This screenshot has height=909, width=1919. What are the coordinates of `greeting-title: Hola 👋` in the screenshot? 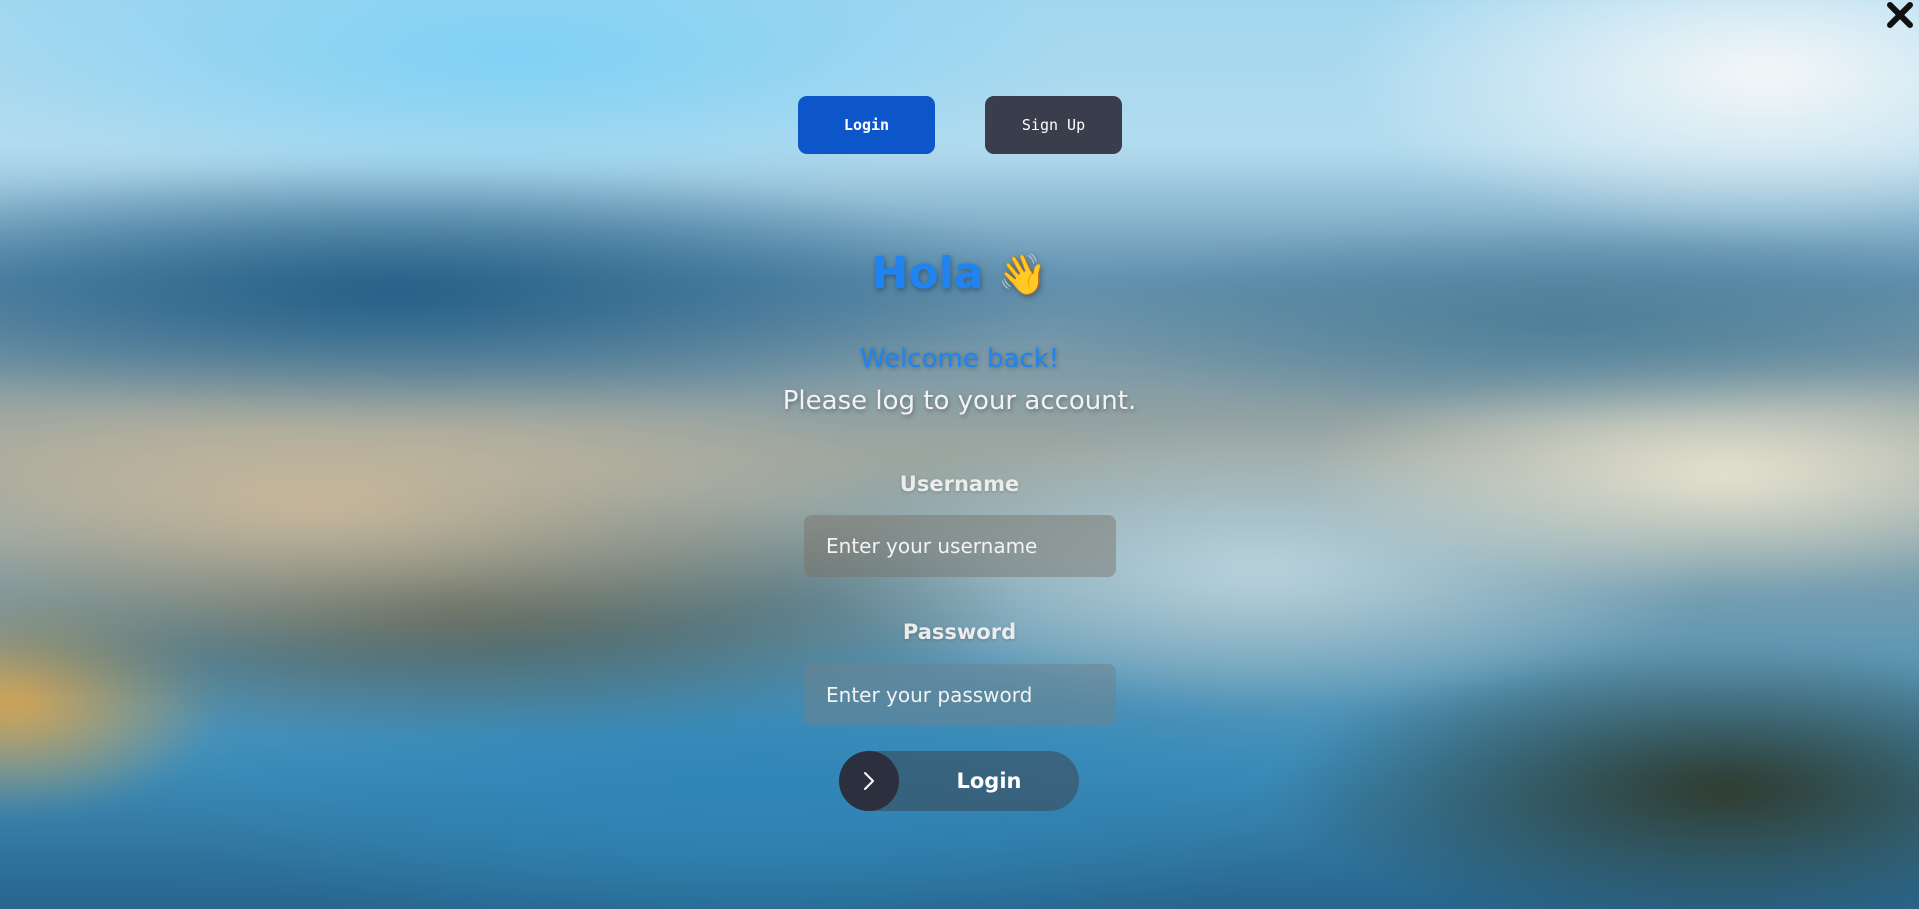 It's located at (959, 273).